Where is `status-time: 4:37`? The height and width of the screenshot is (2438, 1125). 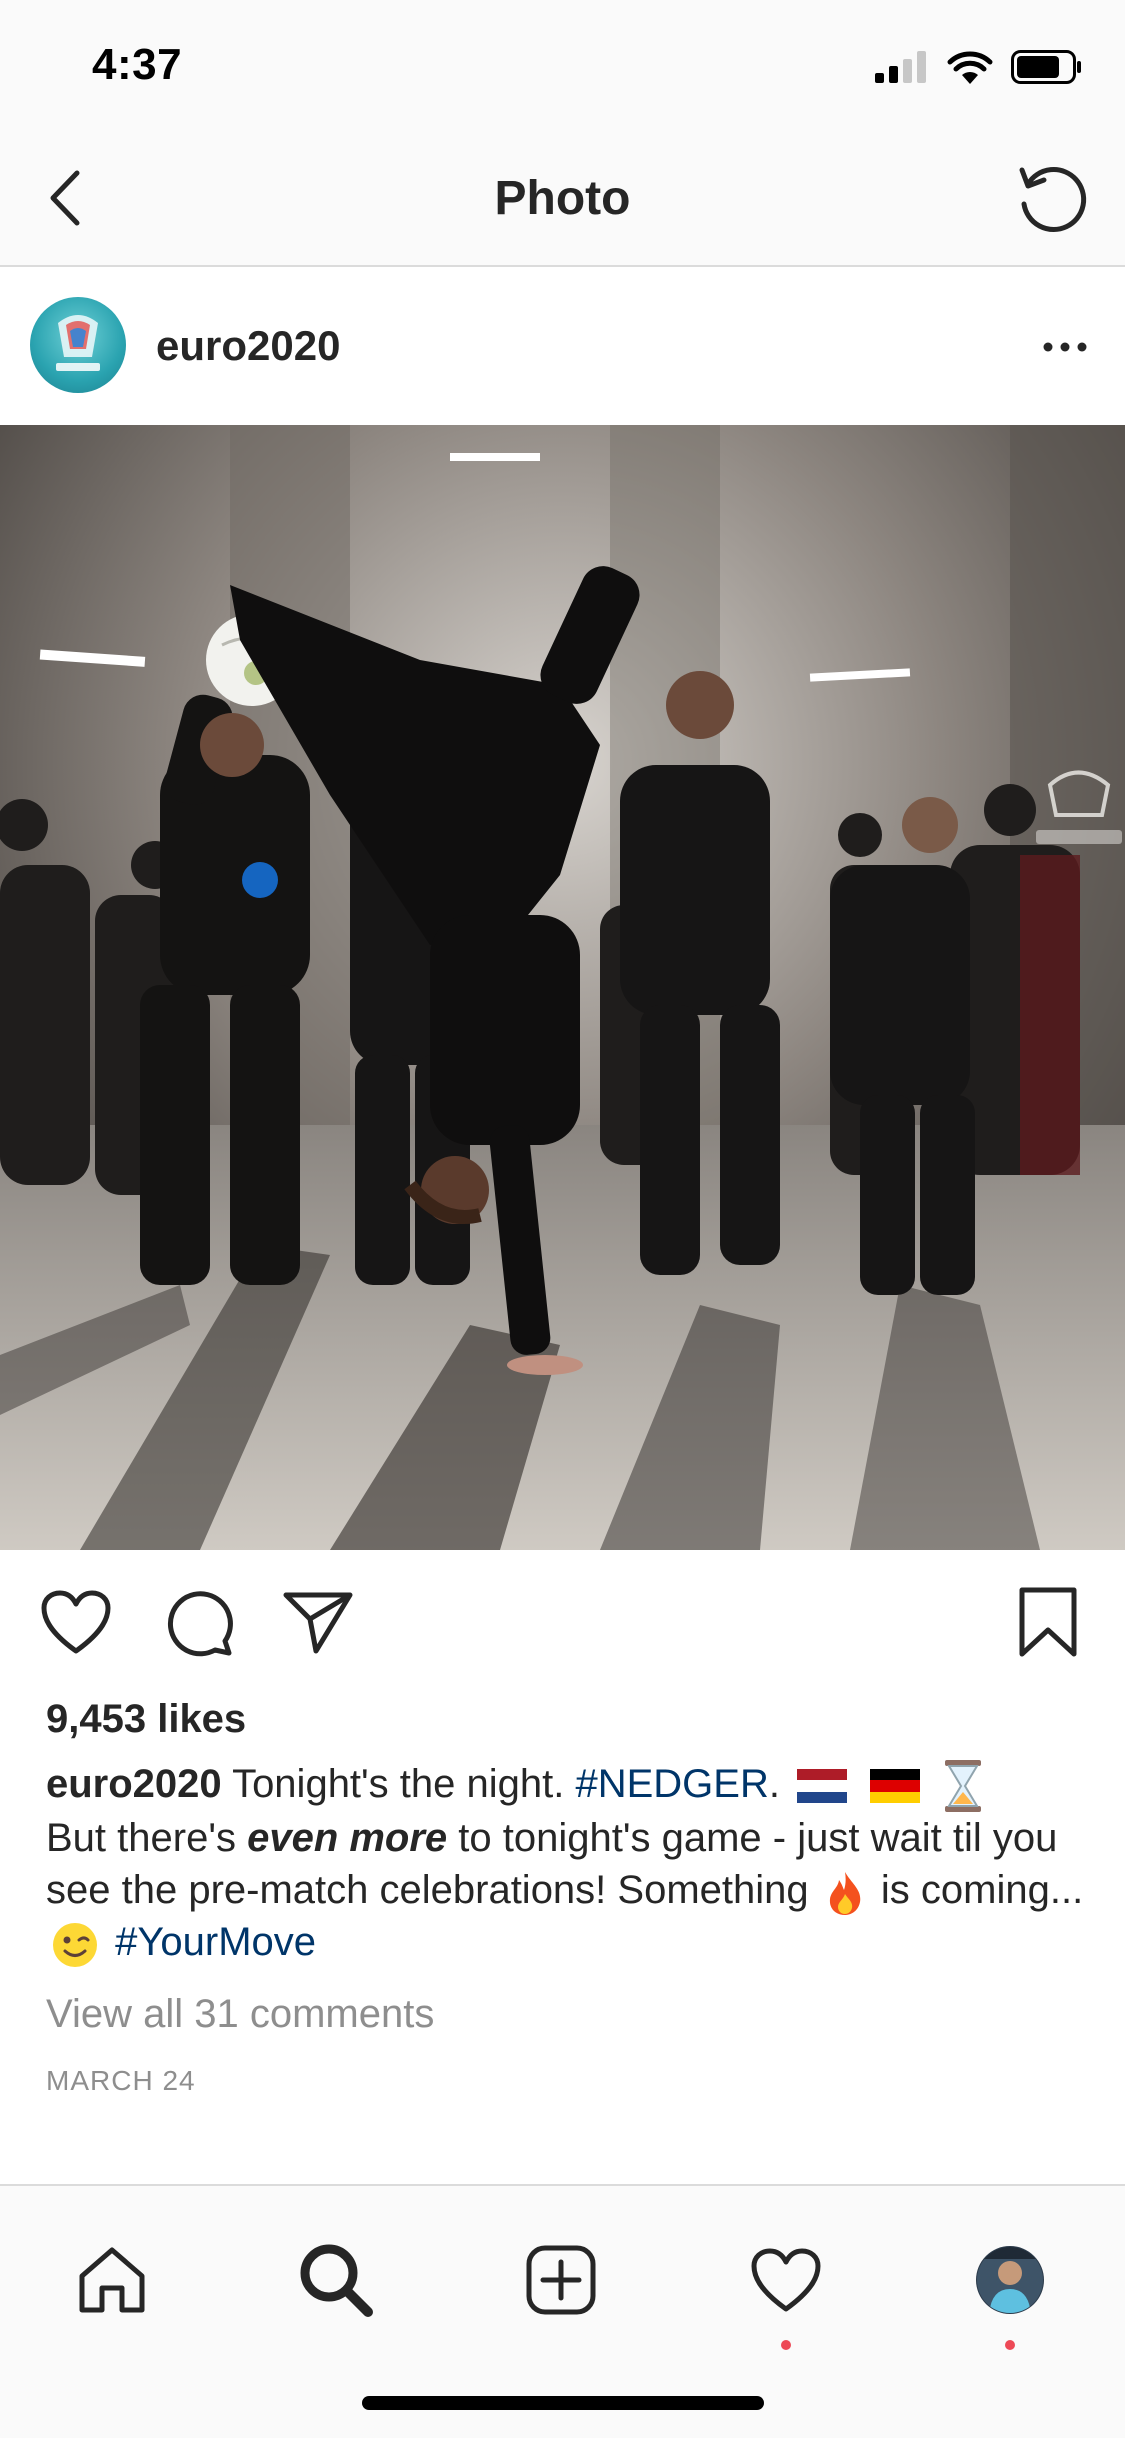
status-time: 4:37 is located at coordinates (137, 64).